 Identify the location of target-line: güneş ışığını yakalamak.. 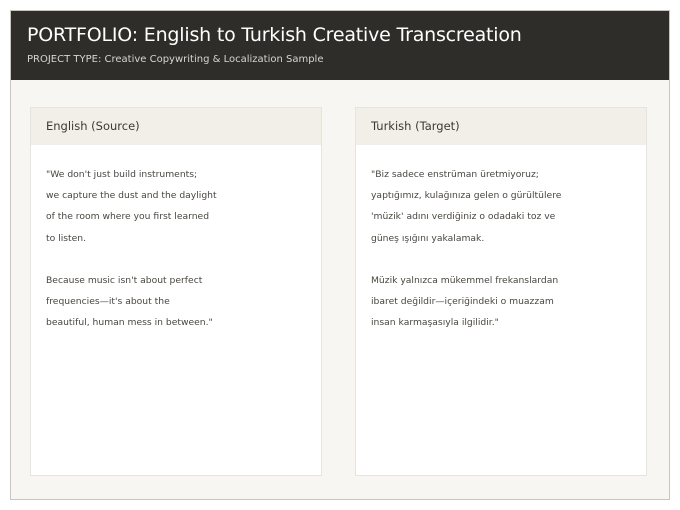
(428, 238).